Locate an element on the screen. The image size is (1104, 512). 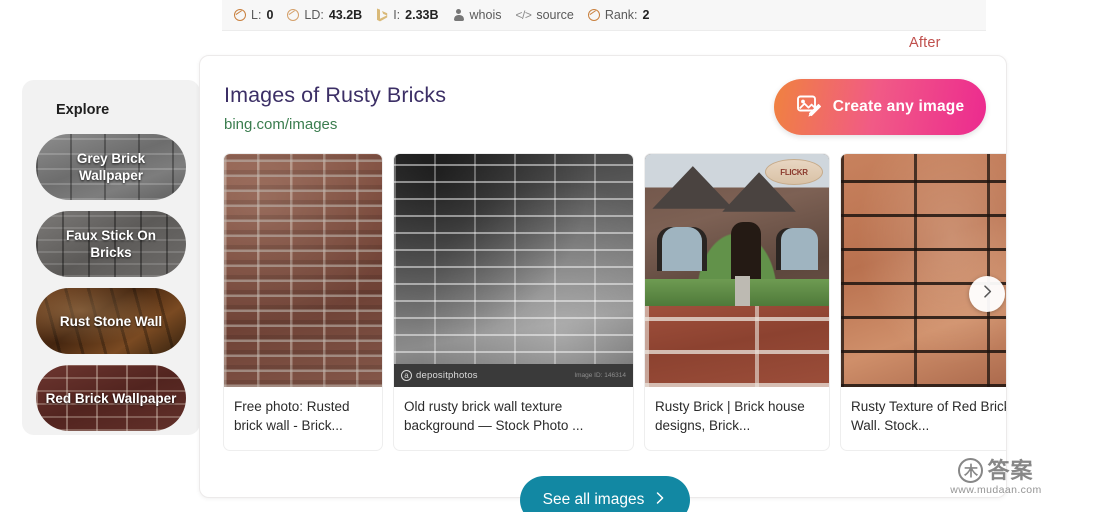
thumbnail-image-orange-brick is located at coordinates (923, 271).